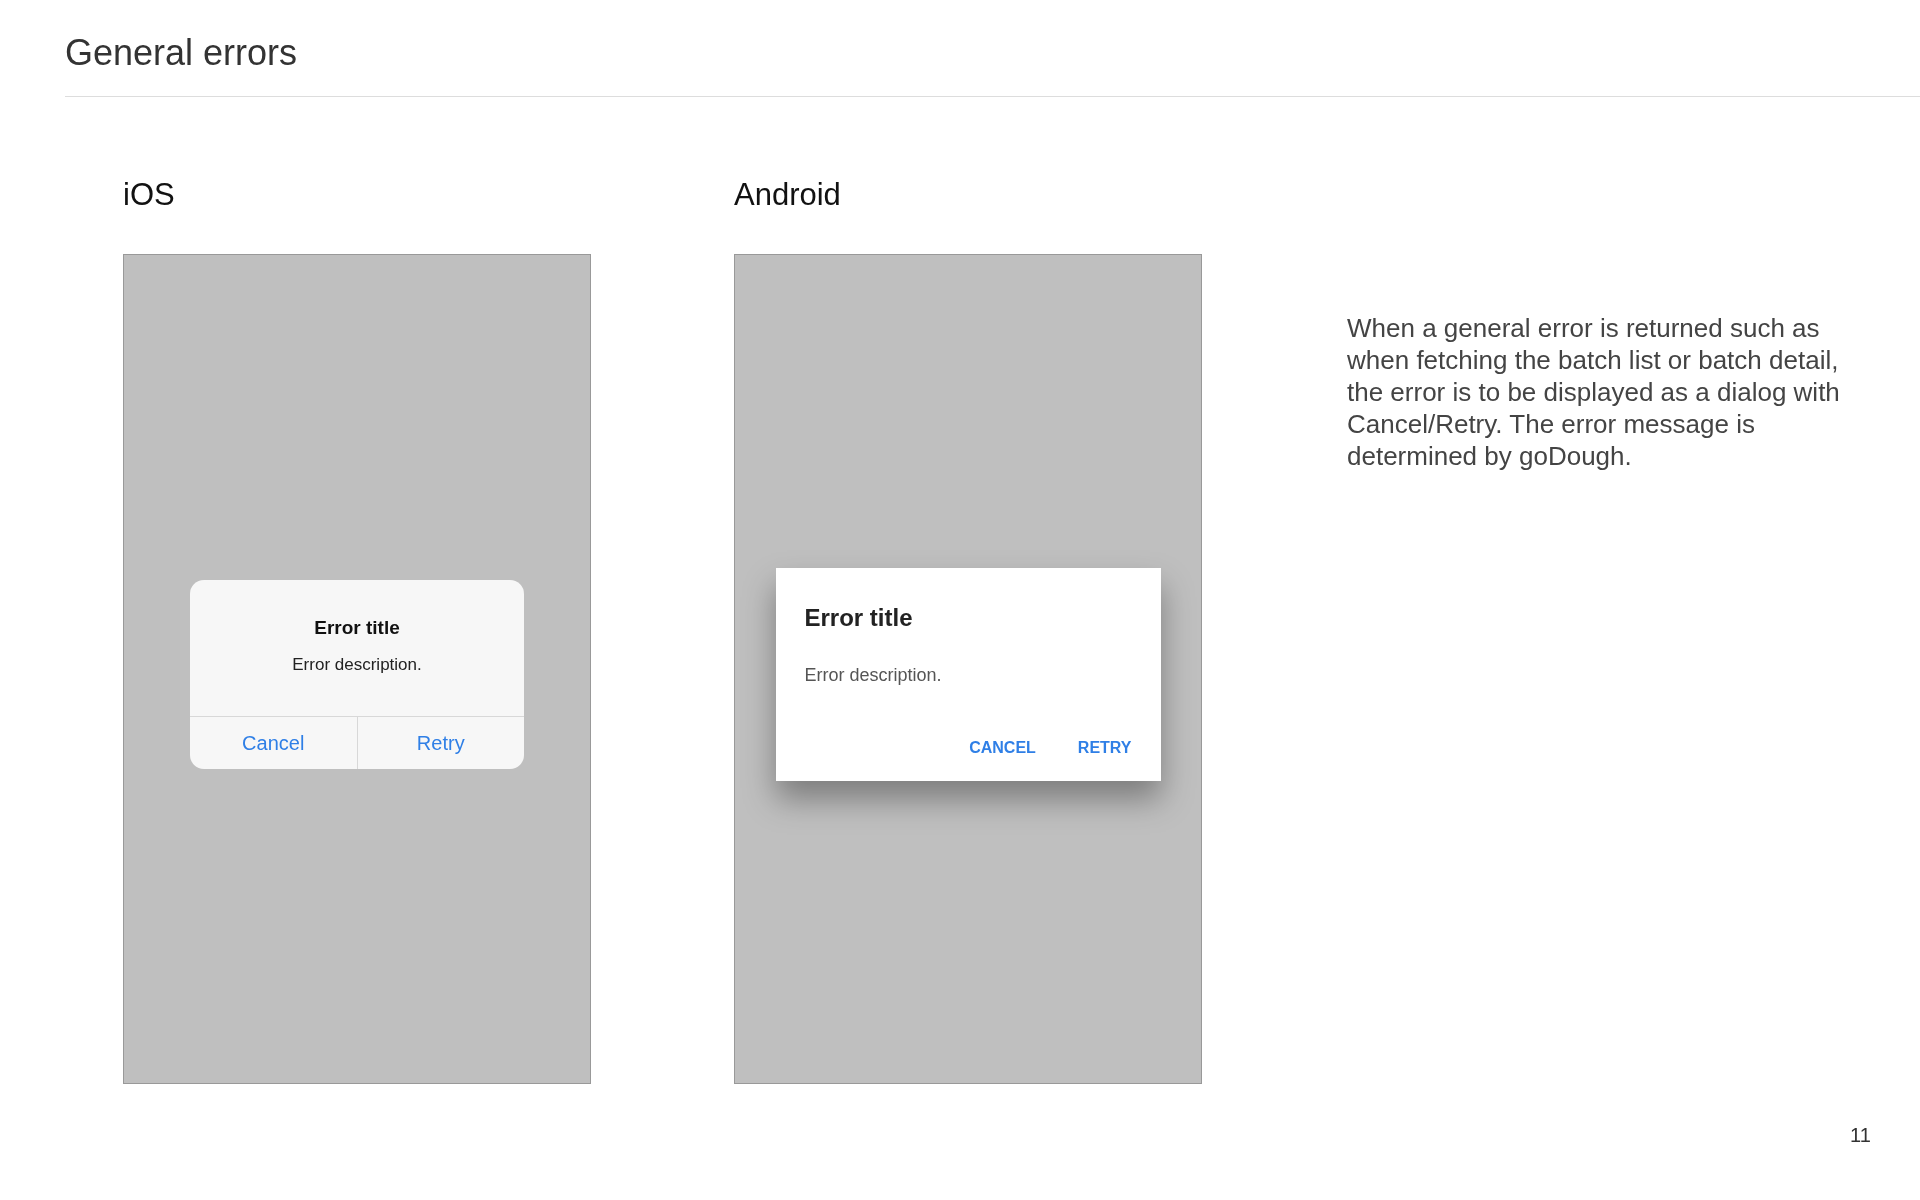 This screenshot has width=1920, height=1200. What do you see at coordinates (182, 53) in the screenshot?
I see `page-title: General errors` at bounding box center [182, 53].